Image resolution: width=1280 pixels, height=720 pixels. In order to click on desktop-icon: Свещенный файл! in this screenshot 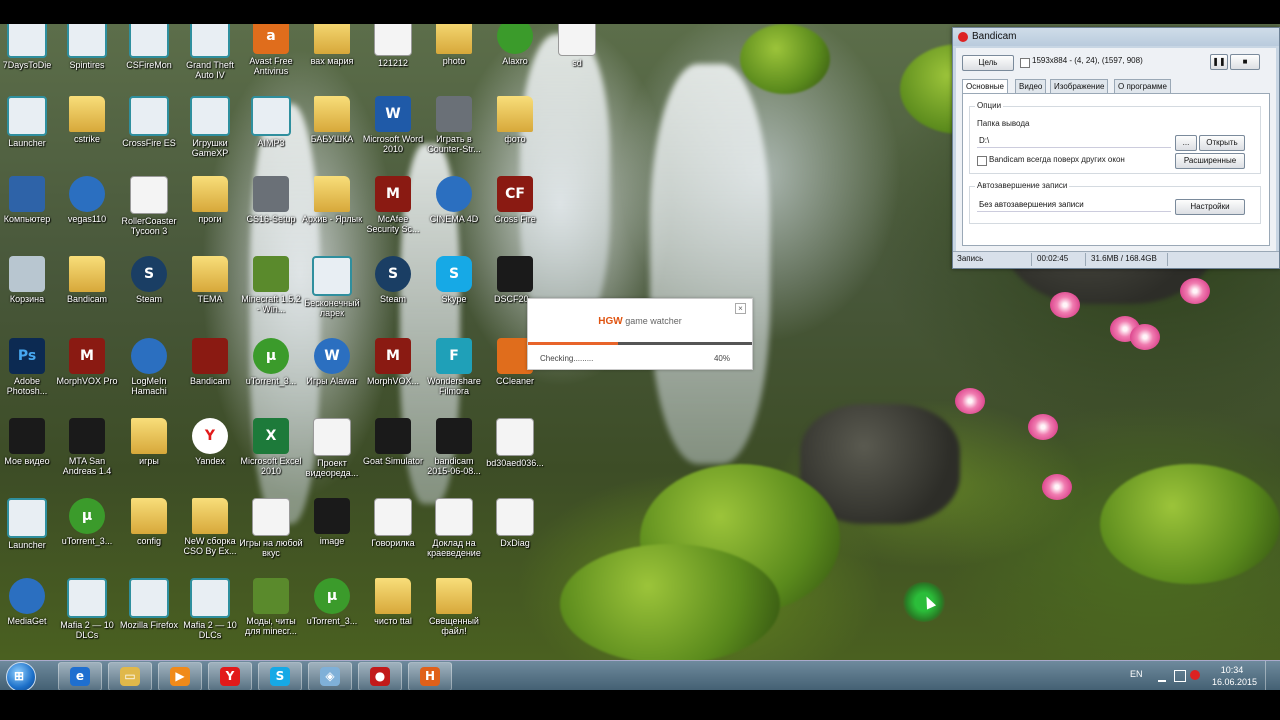, I will do `click(454, 618)`.